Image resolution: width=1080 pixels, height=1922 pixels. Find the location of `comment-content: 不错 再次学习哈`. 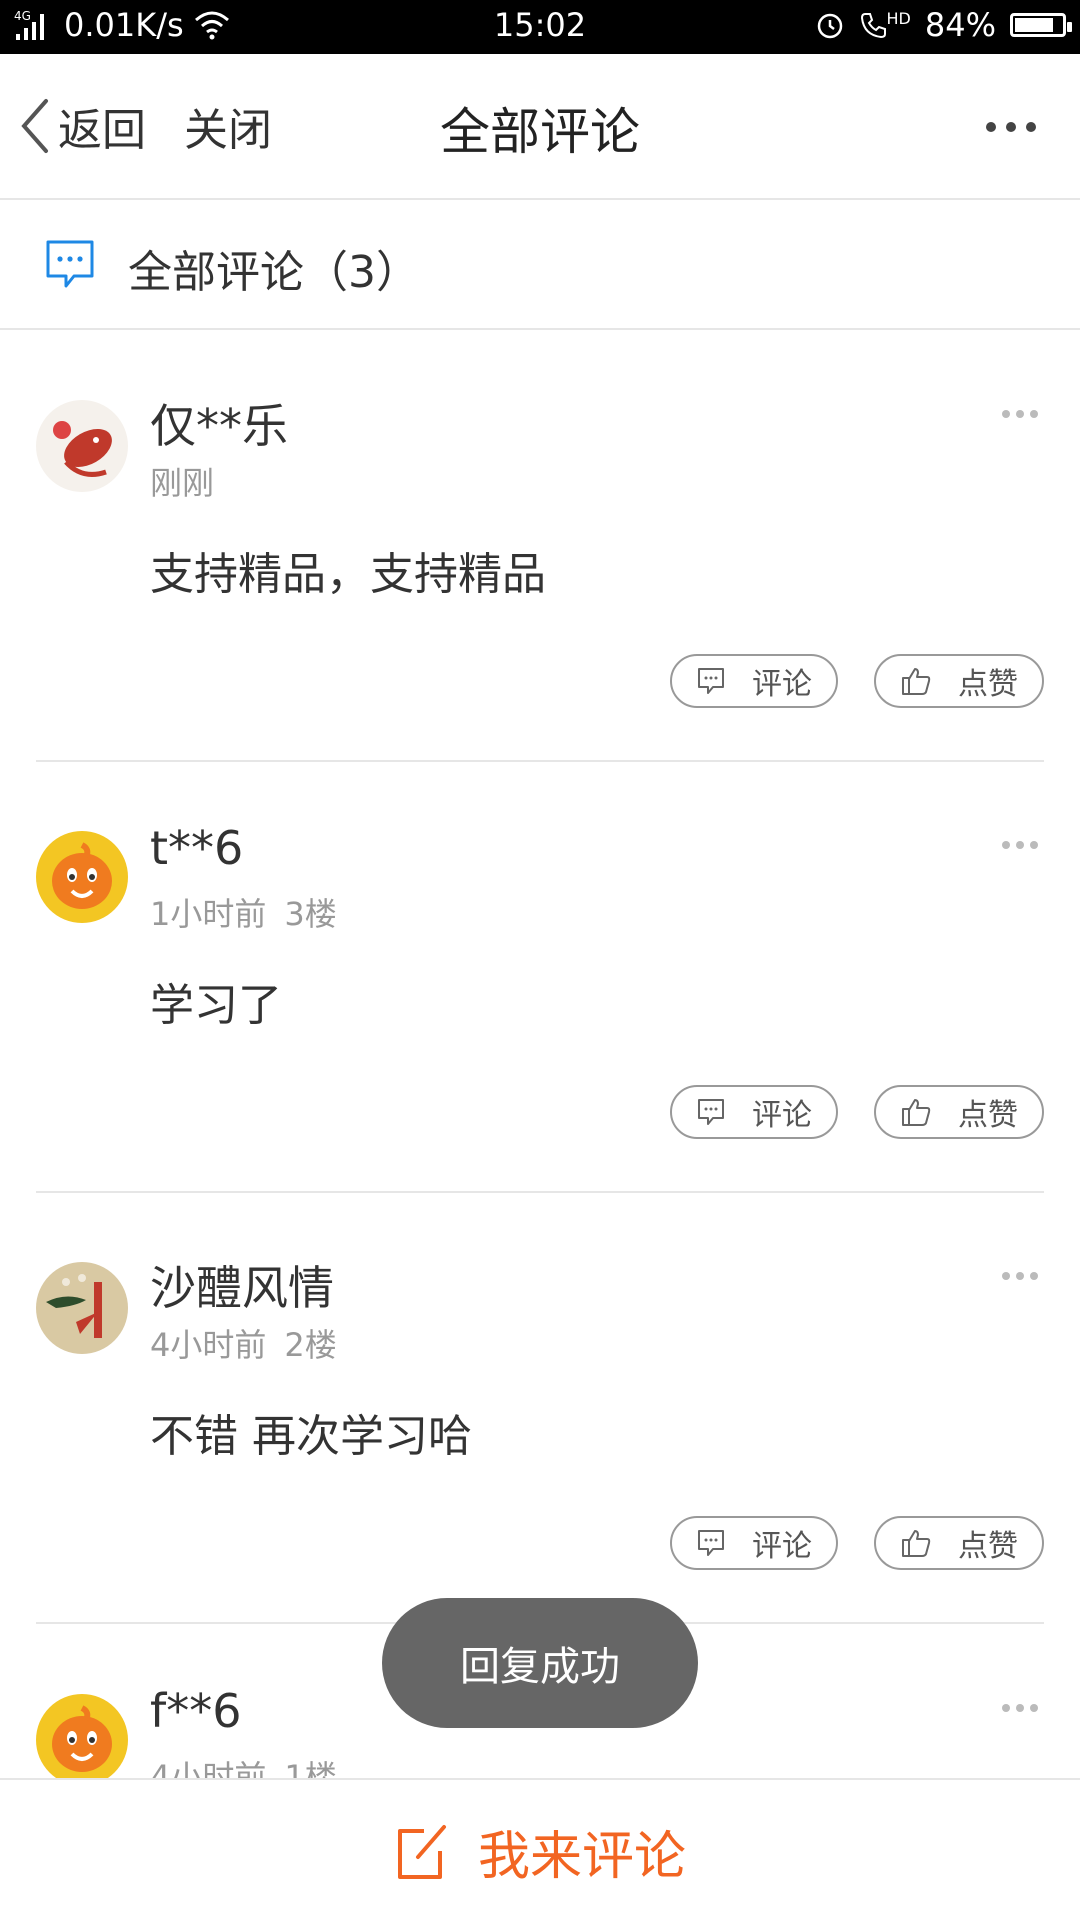

comment-content: 不错 再次学习哈 is located at coordinates (311, 1436).